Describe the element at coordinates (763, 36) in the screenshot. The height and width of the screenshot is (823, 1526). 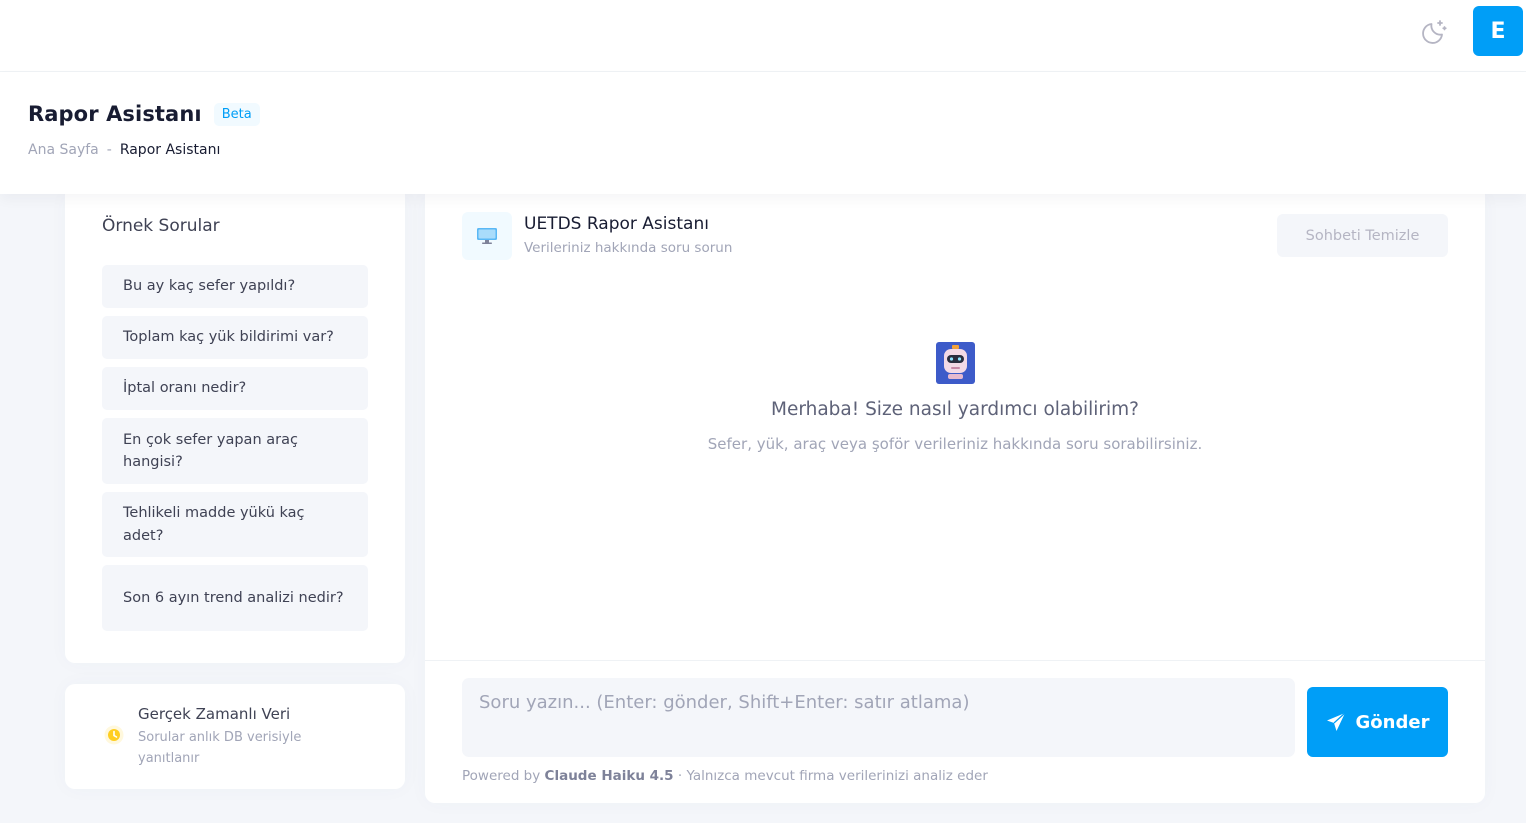
I see `top-header: E` at that location.